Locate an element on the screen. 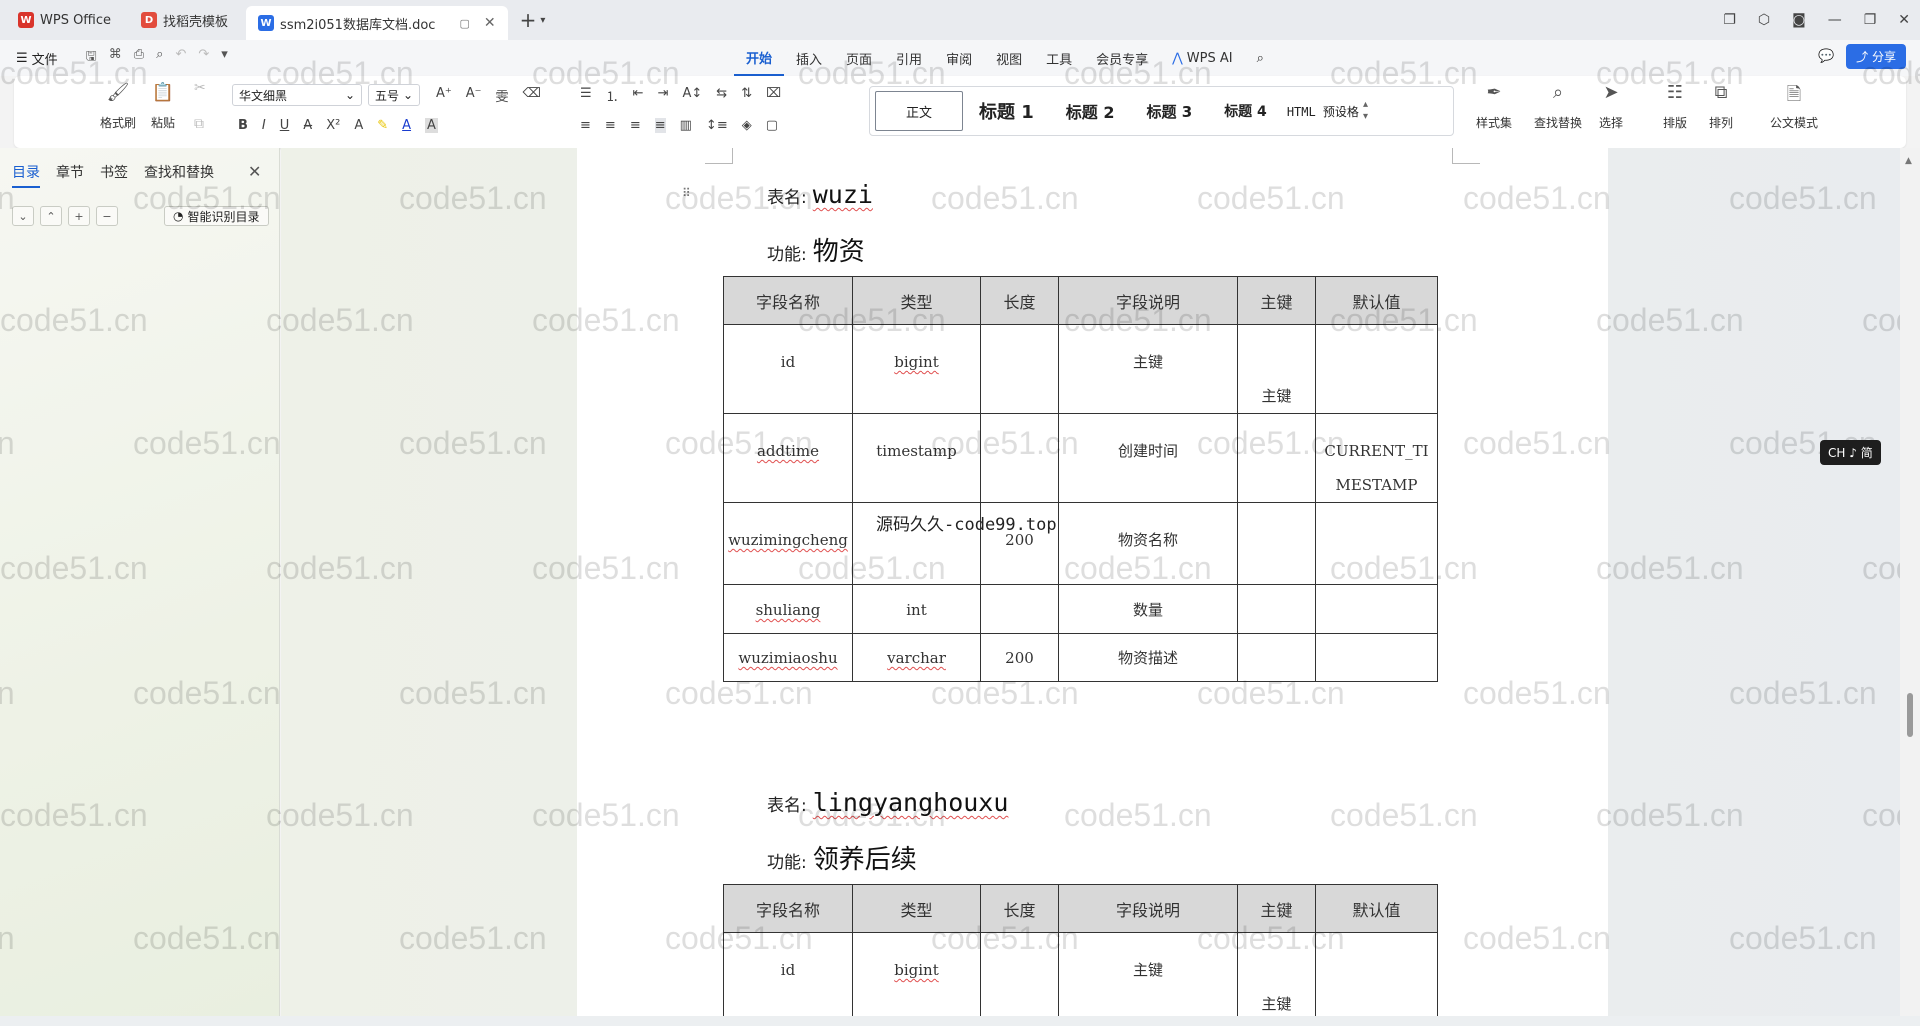 The image size is (1920, 1026). user-avatar-icon: ◙ is located at coordinates (1799, 20).